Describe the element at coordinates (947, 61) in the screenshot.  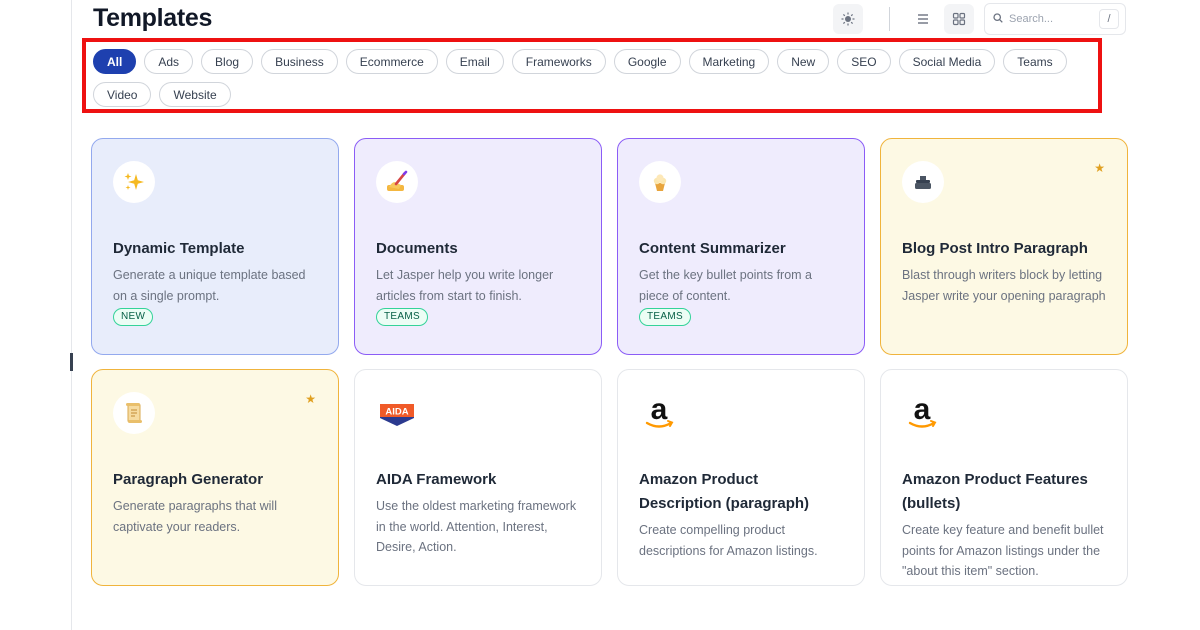
I see `filter-chip-social-media: Social Media` at that location.